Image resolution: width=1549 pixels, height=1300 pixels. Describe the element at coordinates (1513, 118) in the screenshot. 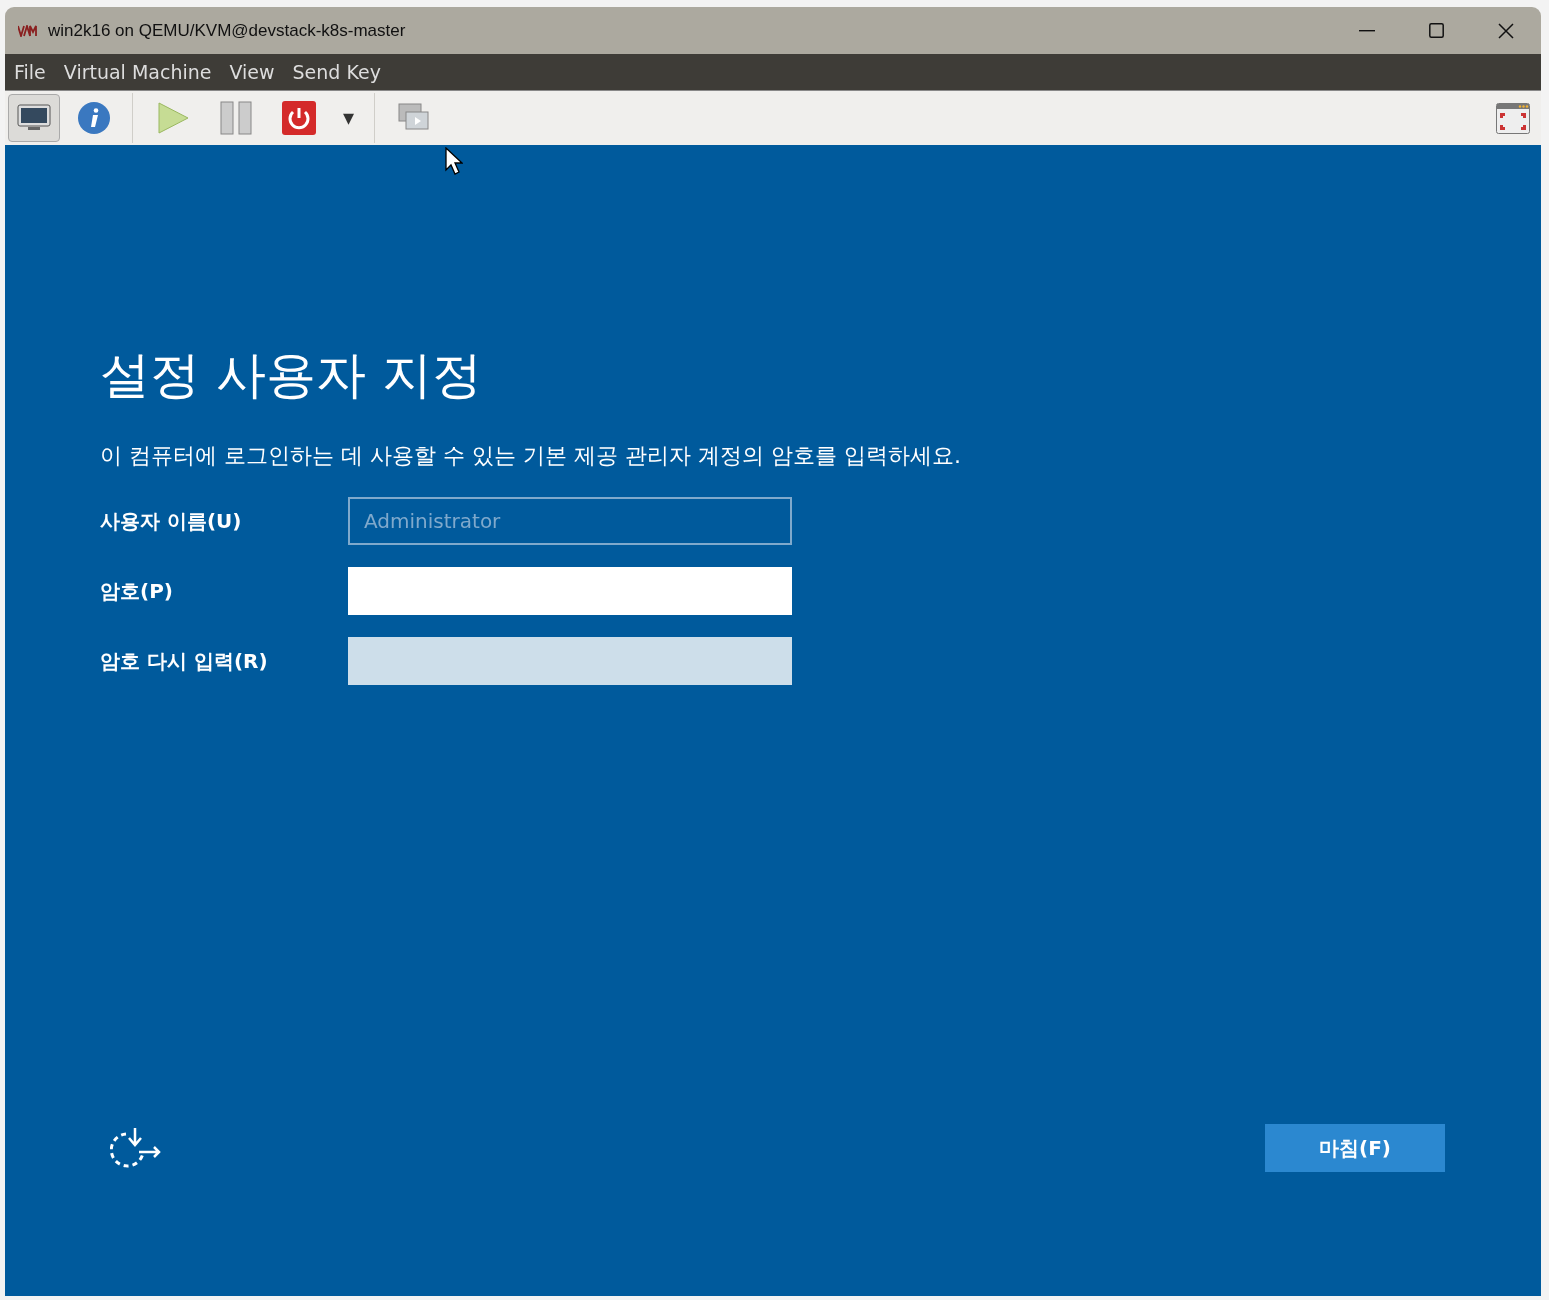

I see `fullscreen-icon` at that location.